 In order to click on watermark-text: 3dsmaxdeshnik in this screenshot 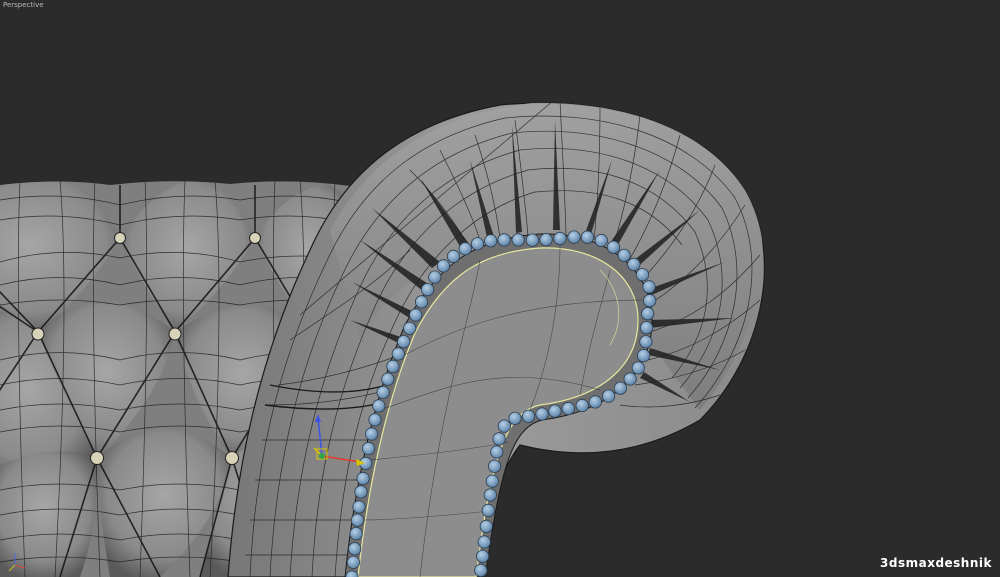, I will do `click(936, 563)`.